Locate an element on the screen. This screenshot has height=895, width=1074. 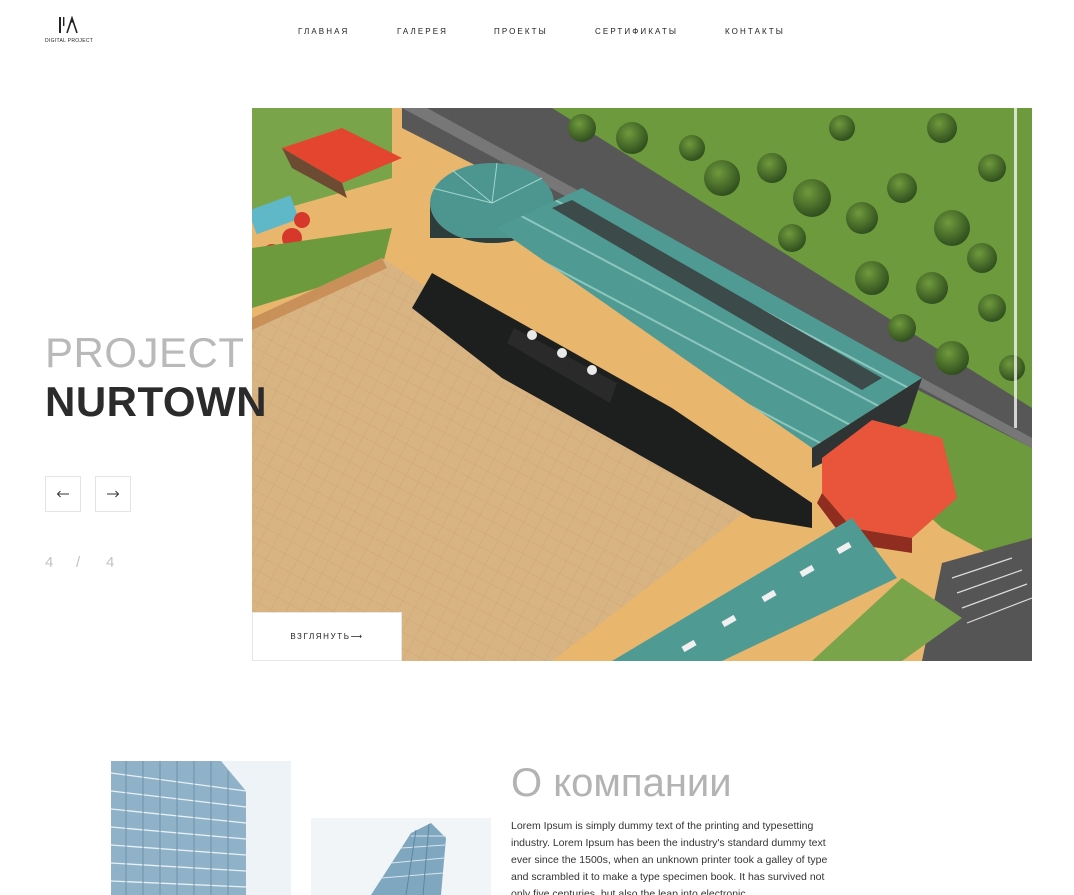
logo-text: DIGITAL PROJECT is located at coordinates (69, 41).